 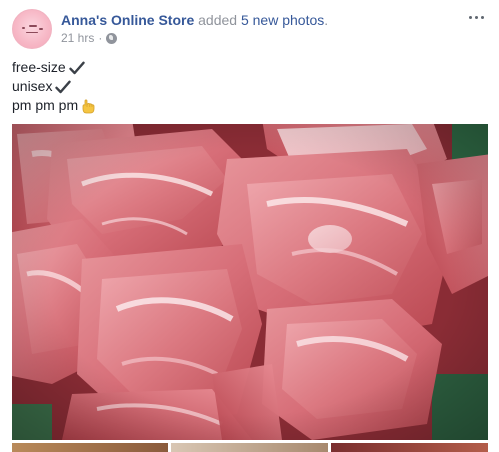 What do you see at coordinates (282, 20) in the screenshot?
I see `new-photos-link: 5 new photos` at bounding box center [282, 20].